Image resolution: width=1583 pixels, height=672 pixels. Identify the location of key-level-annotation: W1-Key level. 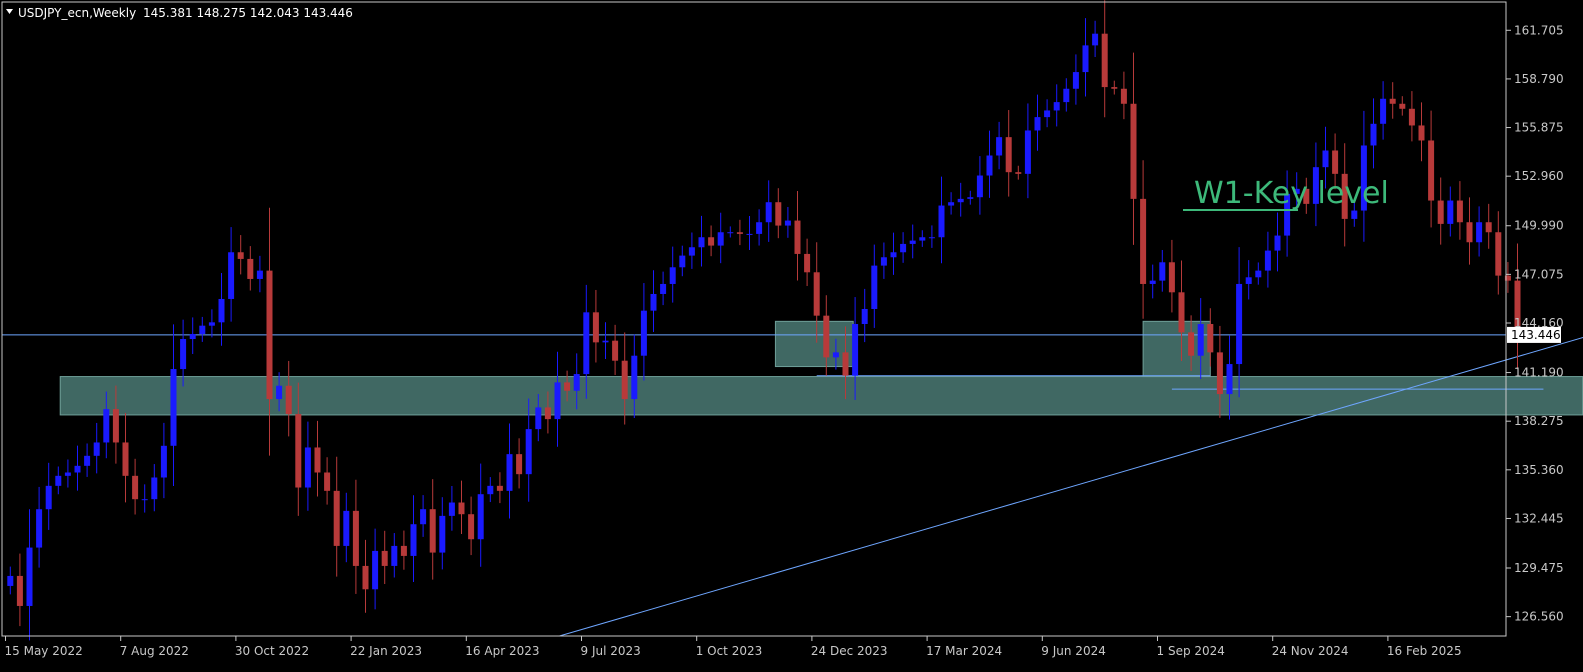
(1291, 193).